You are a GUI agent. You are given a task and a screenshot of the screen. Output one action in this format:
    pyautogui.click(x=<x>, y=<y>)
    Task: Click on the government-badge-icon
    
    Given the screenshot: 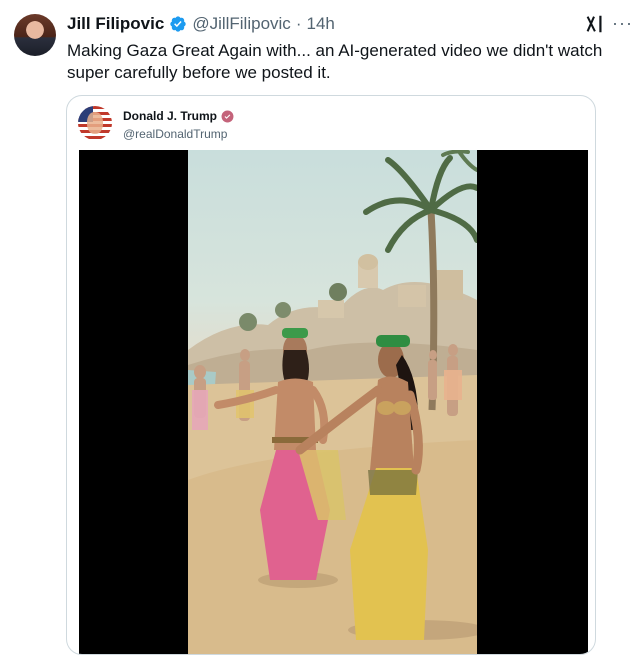 What is the action you would take?
    pyautogui.click(x=227, y=116)
    